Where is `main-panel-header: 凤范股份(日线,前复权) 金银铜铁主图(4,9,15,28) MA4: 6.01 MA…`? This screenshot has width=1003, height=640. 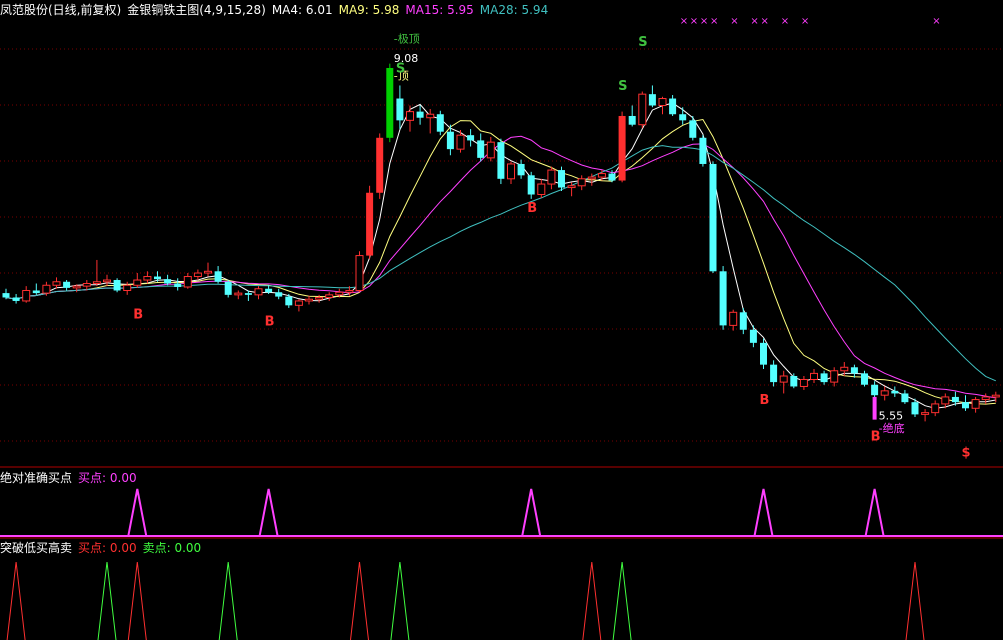 main-panel-header: 凤范股份(日线,前复权) 金银铜铁主图(4,9,15,28) MA4: 6.01 MA… is located at coordinates (277, 10).